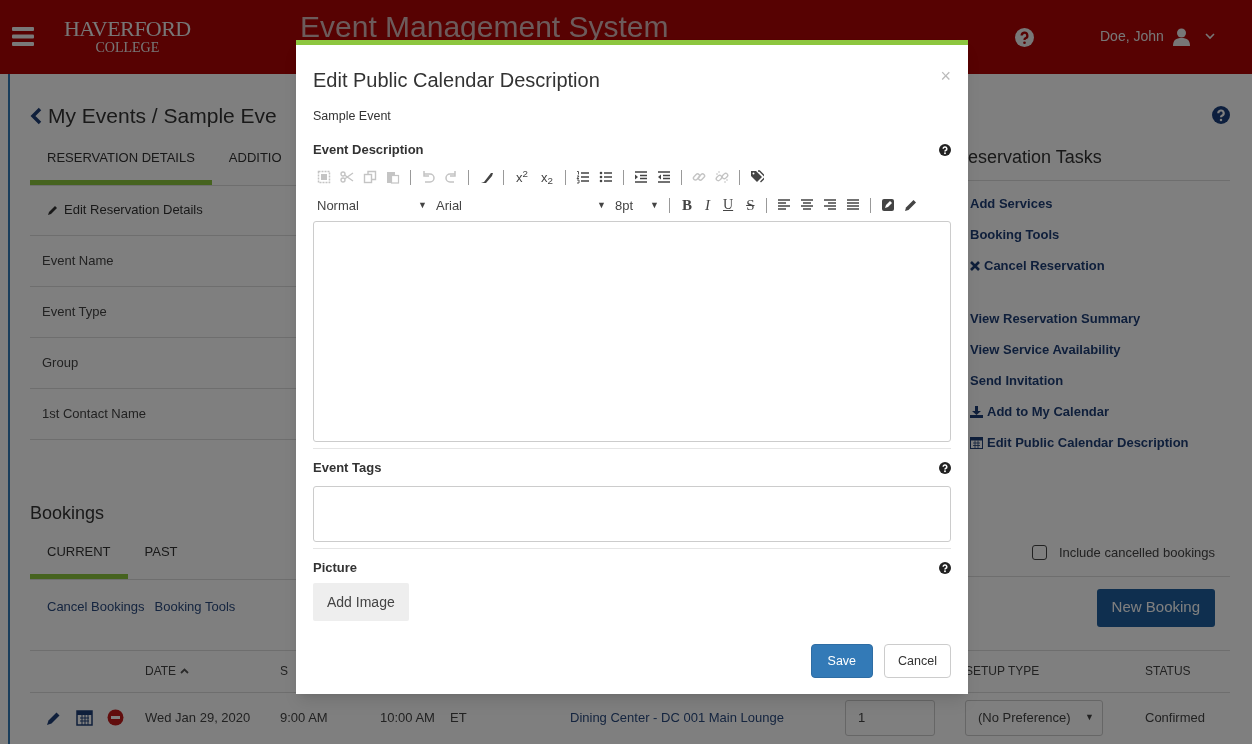  I want to click on fill-color-icon, so click(888, 205).